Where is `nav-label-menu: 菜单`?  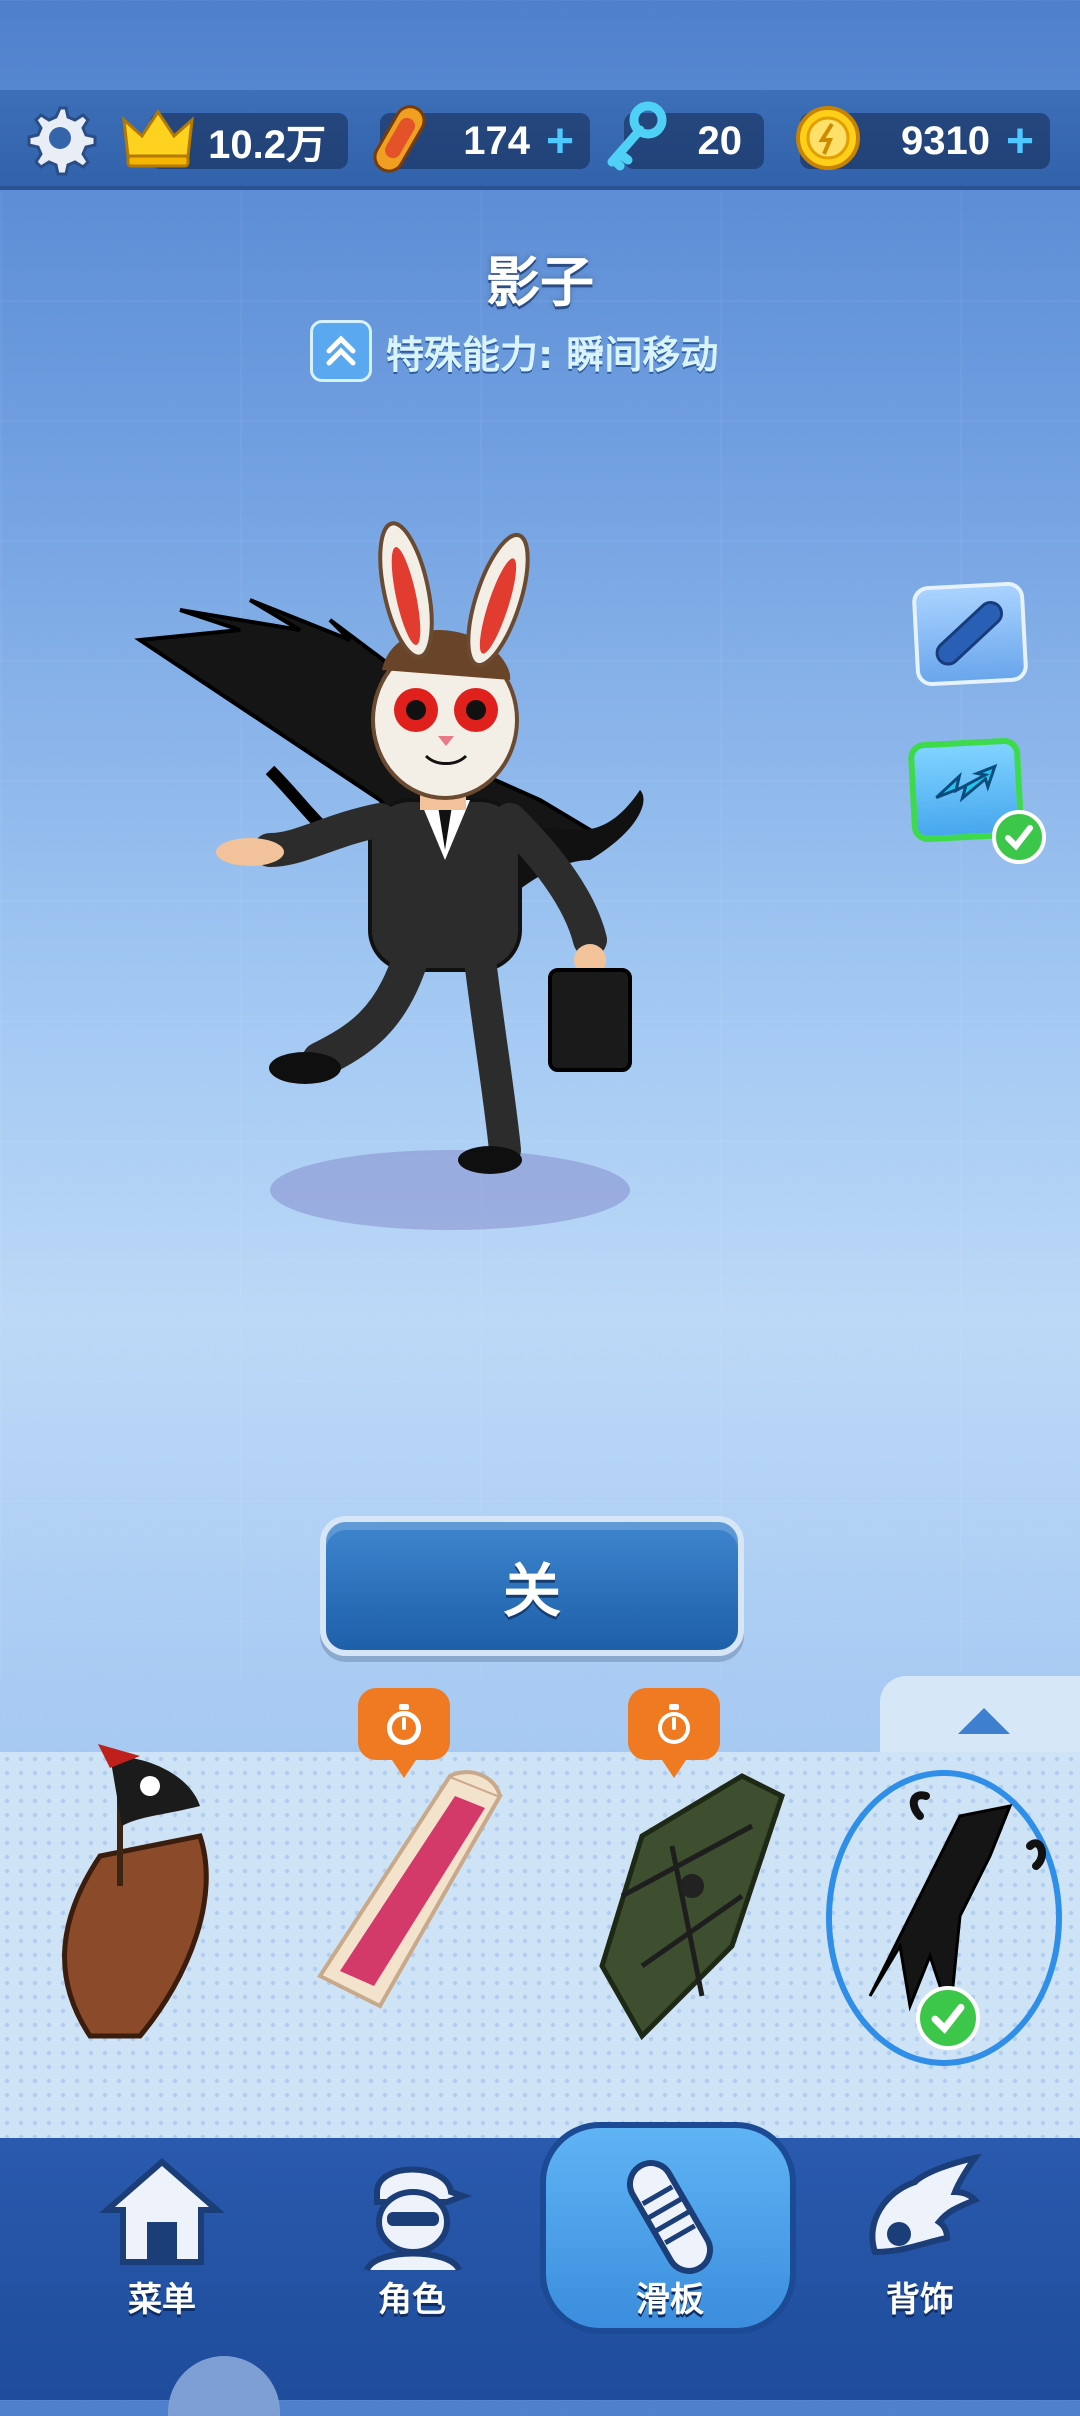
nav-label-menu: 菜单 is located at coordinates (162, 2300).